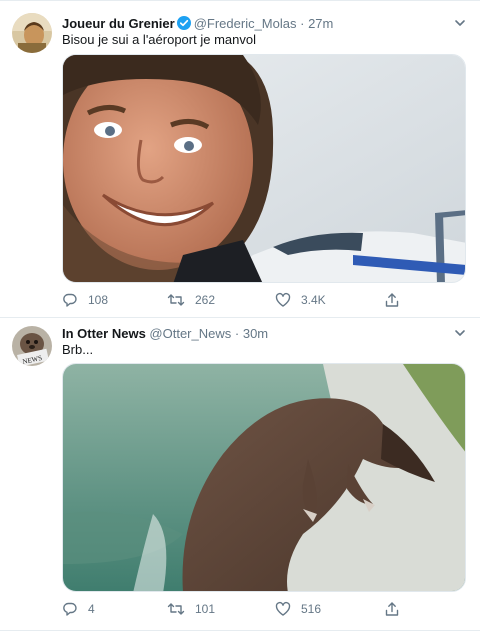 This screenshot has height=631, width=480. Describe the element at coordinates (242, 302) in the screenshot. I see `tweet-actions: 108 262 3.4K` at that location.